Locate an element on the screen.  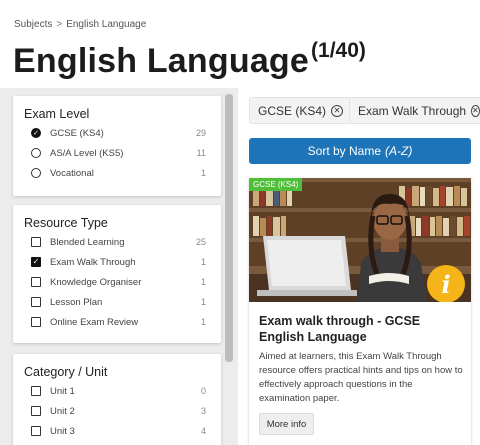
option-count: 25 is located at coordinates (200, 242).